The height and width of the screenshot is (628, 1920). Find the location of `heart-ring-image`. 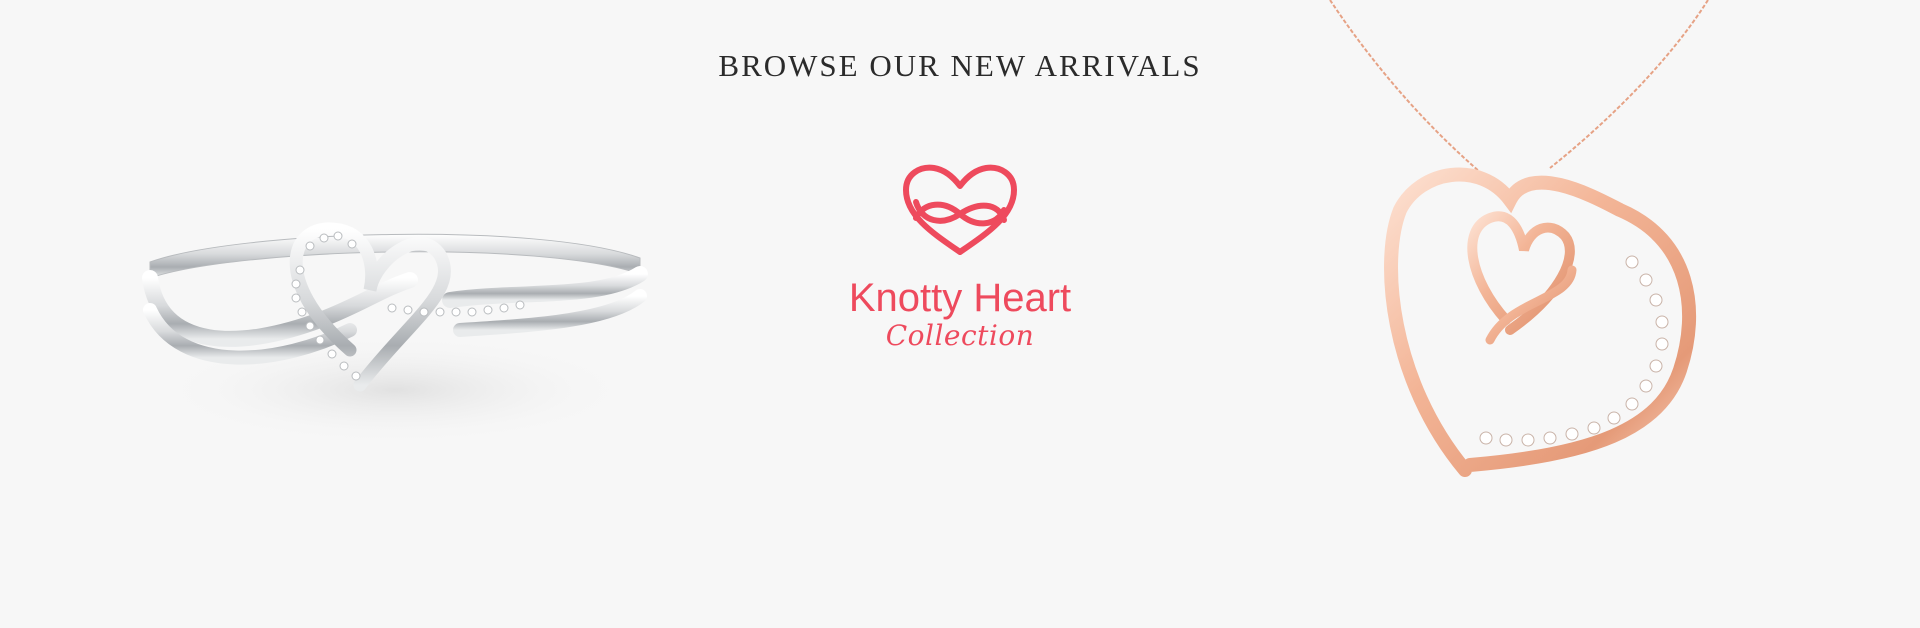

heart-ring-image is located at coordinates (400, 330).